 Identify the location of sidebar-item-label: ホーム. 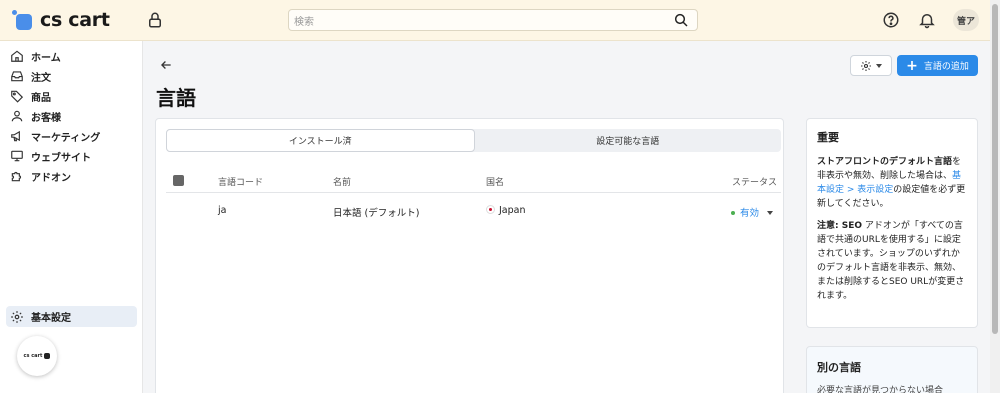
(46, 58).